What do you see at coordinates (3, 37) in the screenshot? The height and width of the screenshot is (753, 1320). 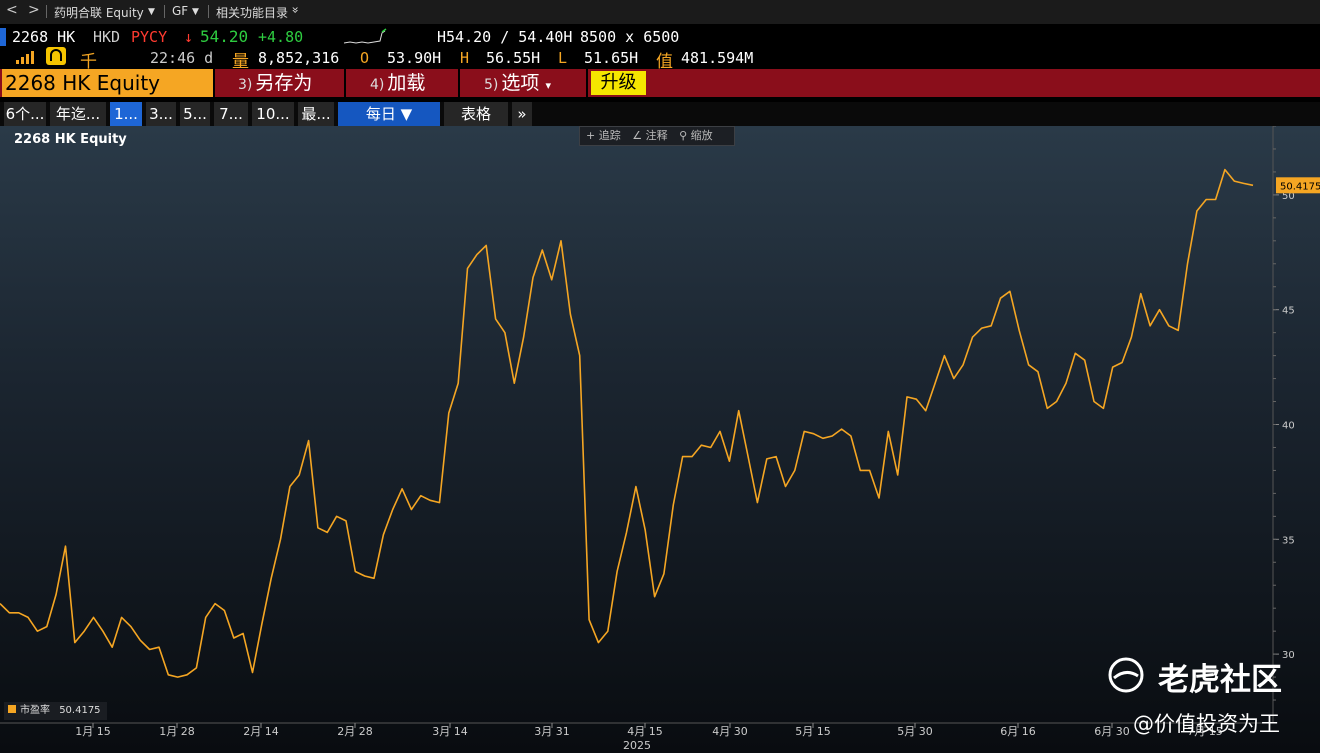 I see `security-marker` at bounding box center [3, 37].